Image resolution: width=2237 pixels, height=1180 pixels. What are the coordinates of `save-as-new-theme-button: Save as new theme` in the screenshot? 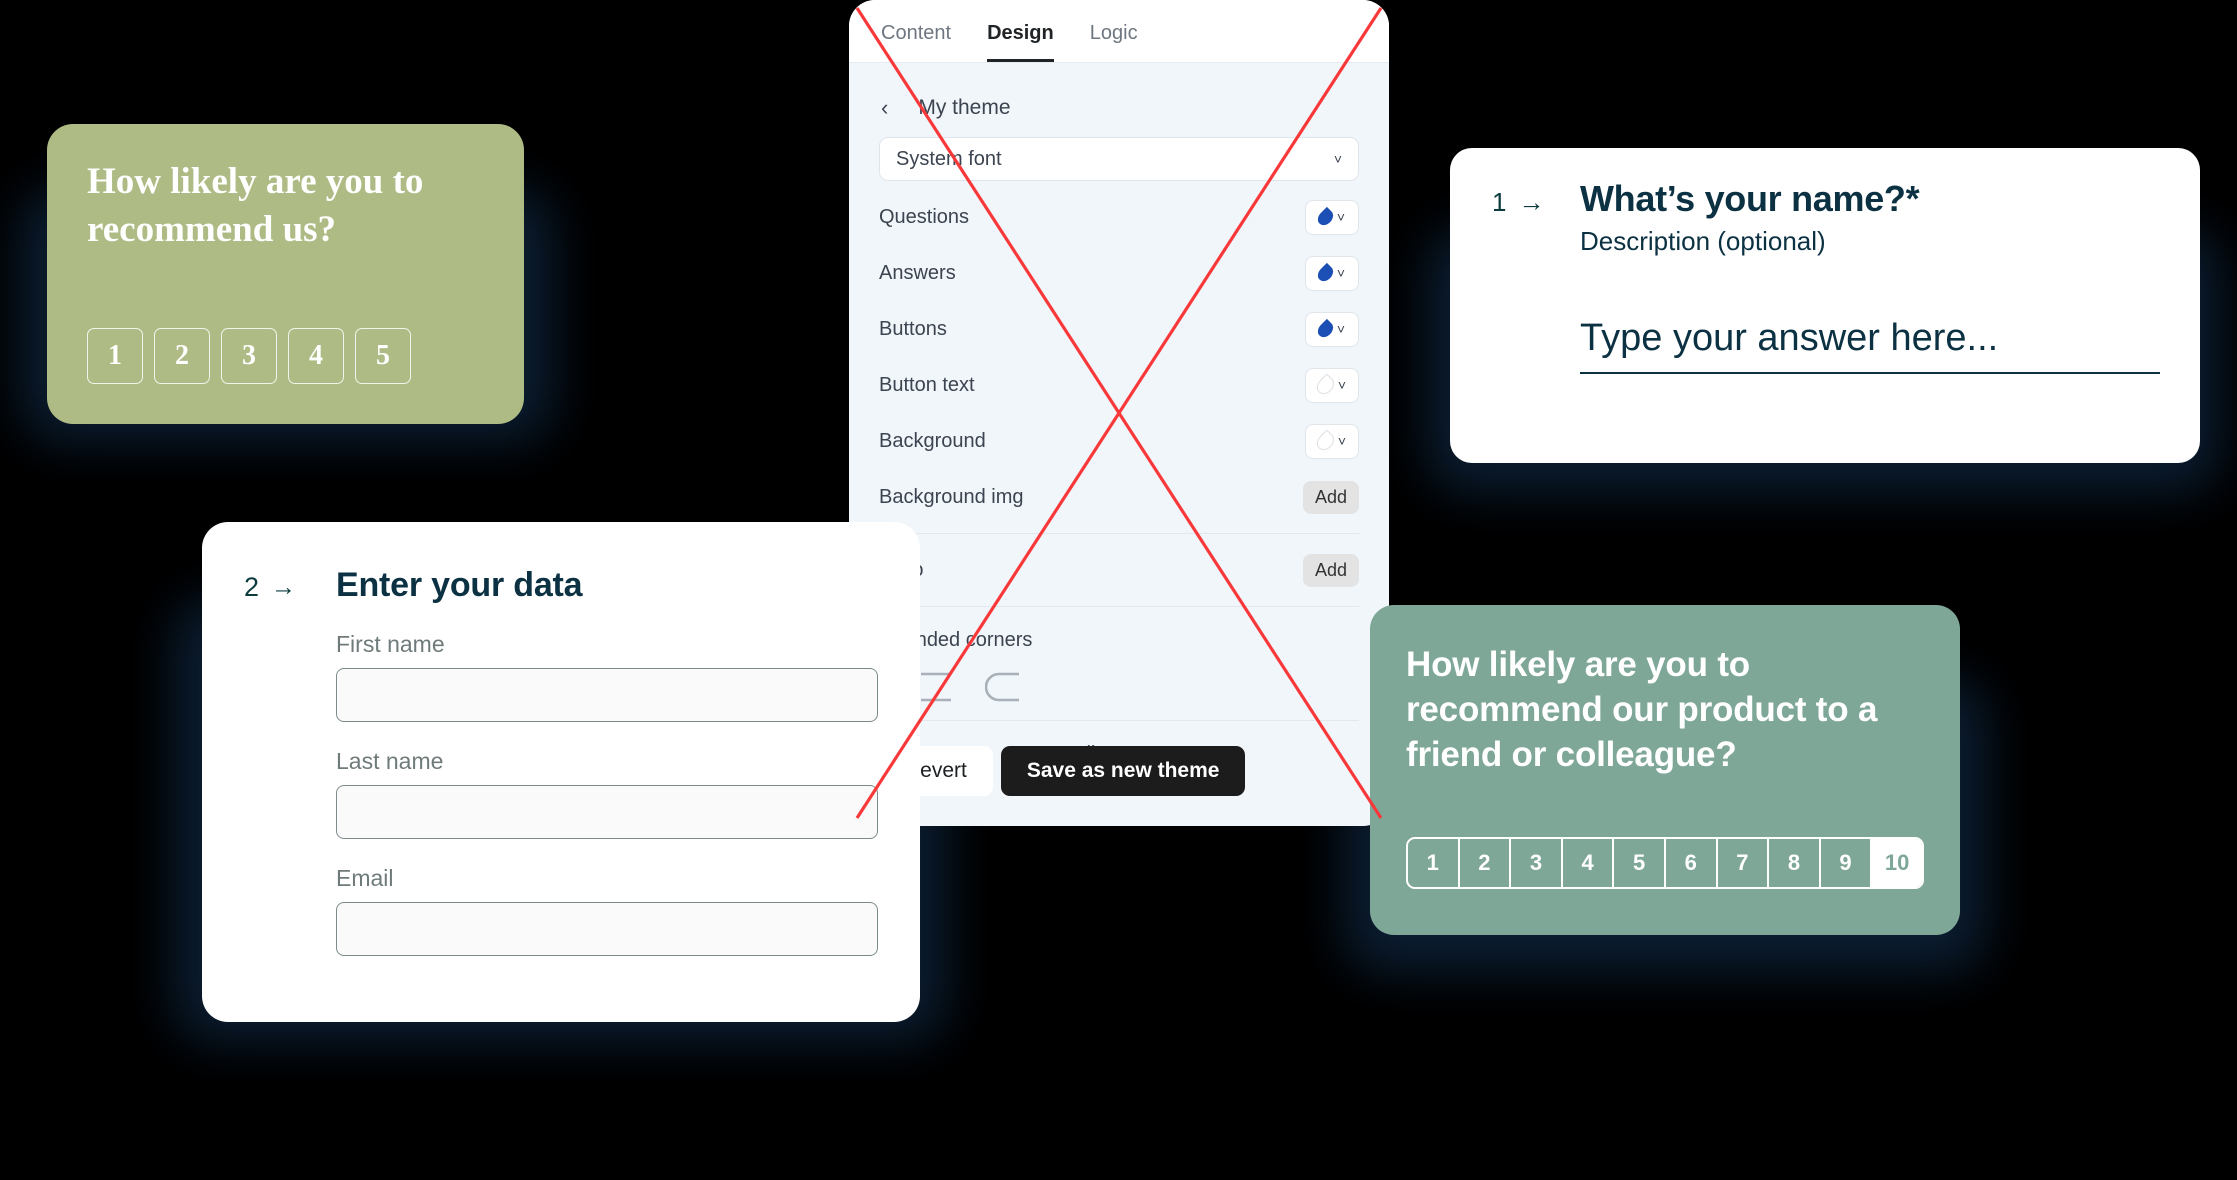 It's located at (1123, 771).